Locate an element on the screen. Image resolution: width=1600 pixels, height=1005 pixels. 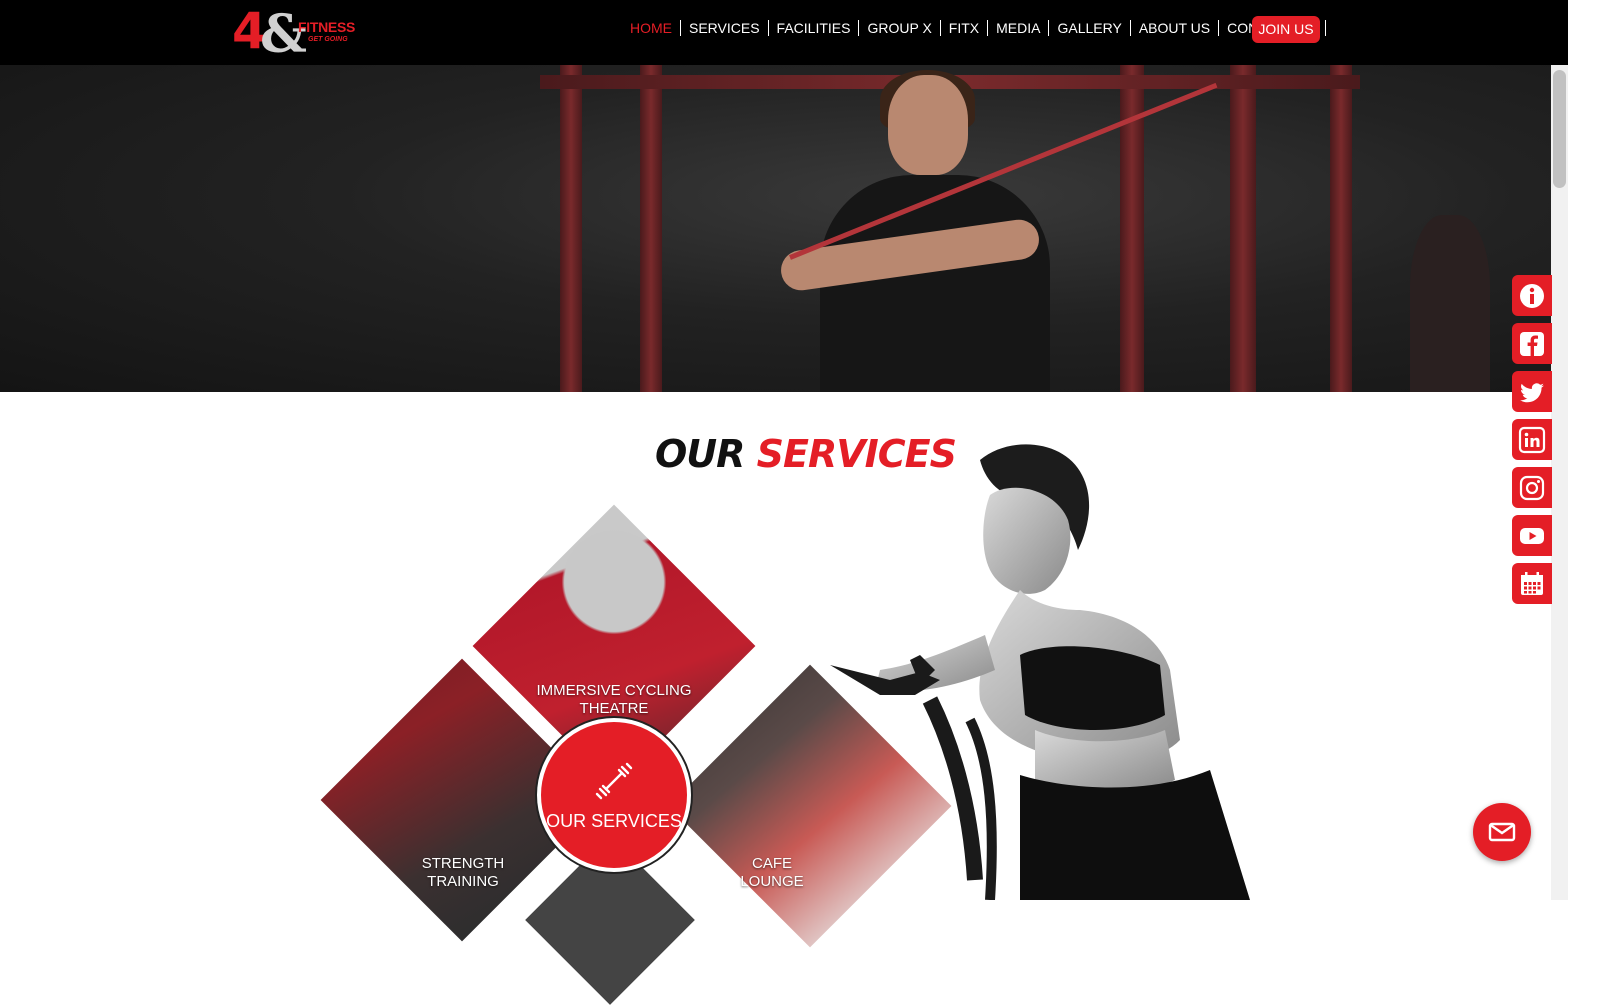
nav-item-gallery: GALLERY is located at coordinates (1090, 28).